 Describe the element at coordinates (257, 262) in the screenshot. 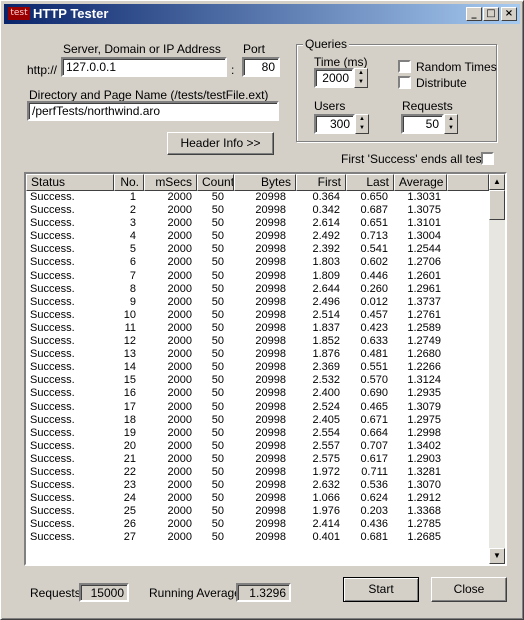

I see `table-row: Success. 6 2000 50 20998 1.803 0.602 1.2706` at that location.